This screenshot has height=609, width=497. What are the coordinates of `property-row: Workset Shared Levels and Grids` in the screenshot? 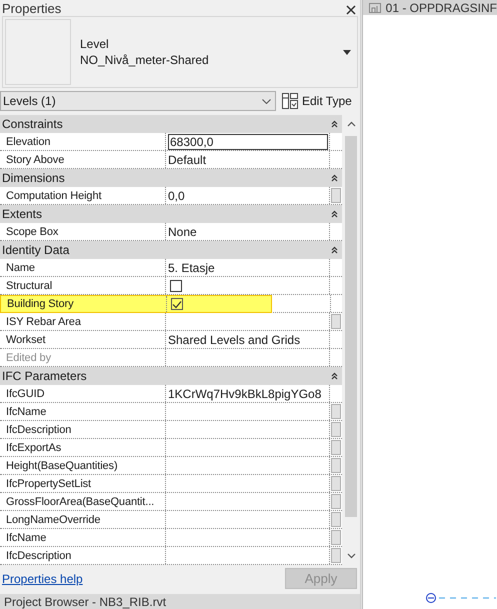 It's located at (171, 340).